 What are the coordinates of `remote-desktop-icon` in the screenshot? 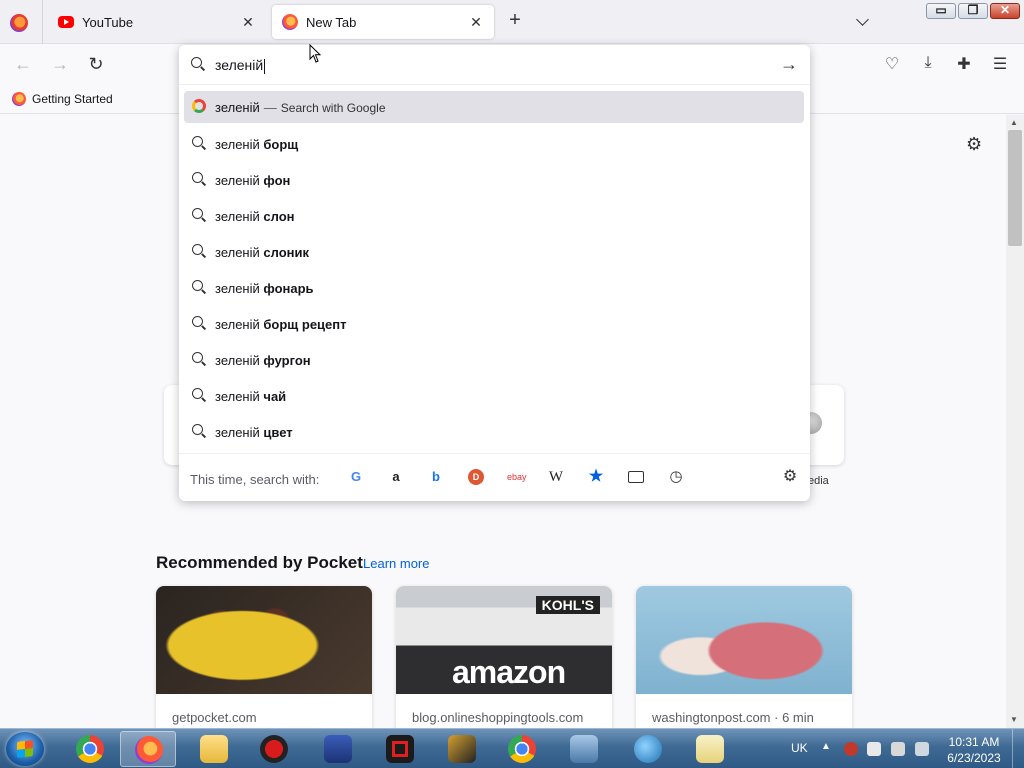 It's located at (584, 749).